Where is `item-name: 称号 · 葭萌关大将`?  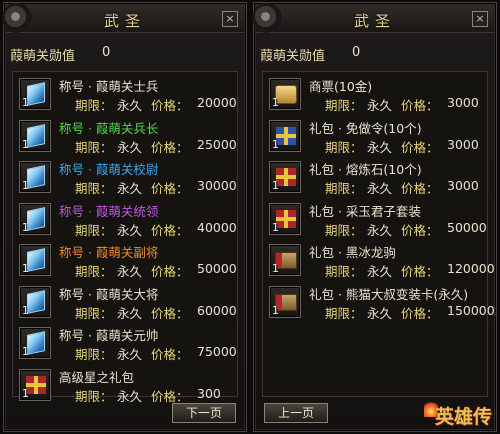 item-name: 称号 · 葭萌关大将 is located at coordinates (109, 294).